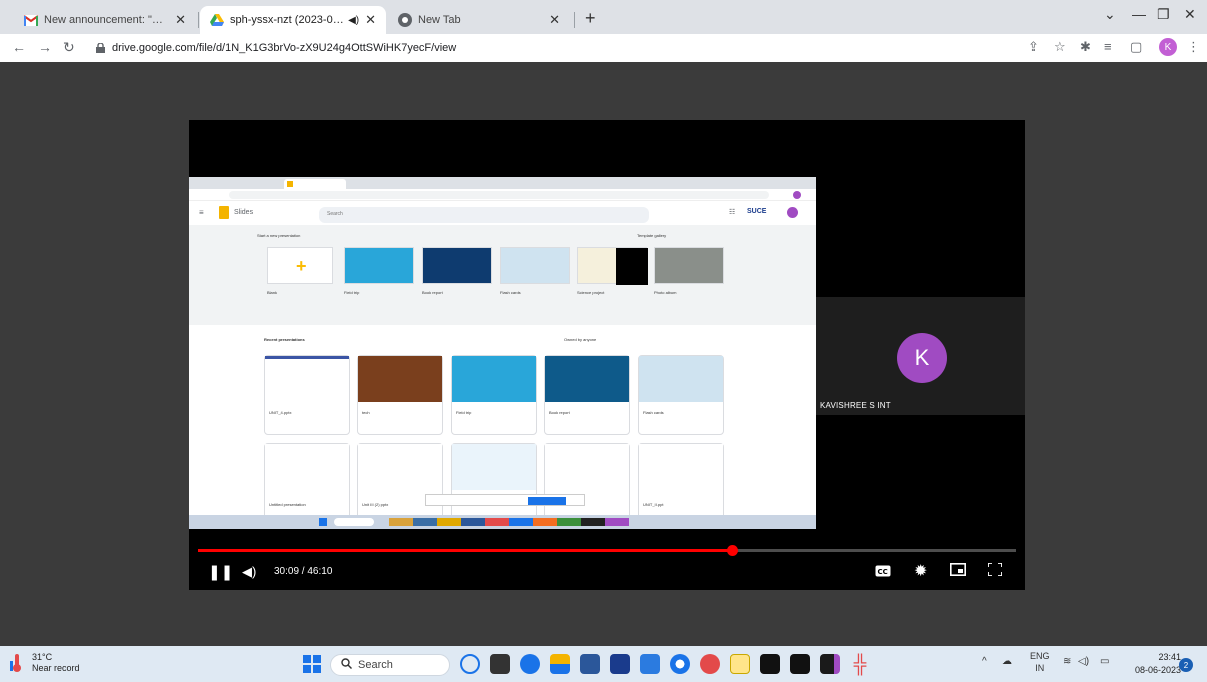 This screenshot has height=682, width=1207. What do you see at coordinates (464, 412) in the screenshot?
I see `recent-file-name: Field trip` at bounding box center [464, 412].